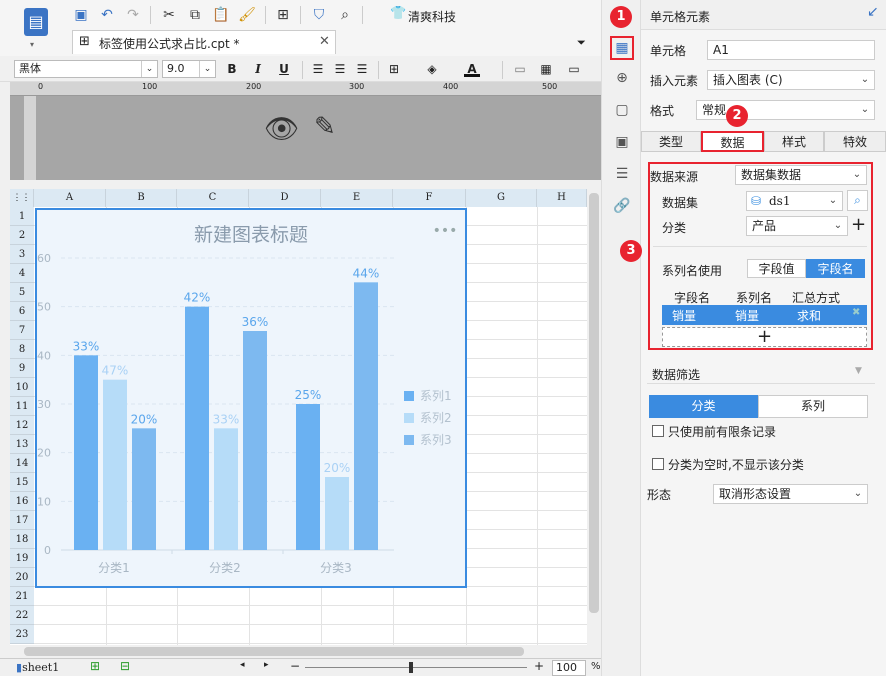 The width and height of the screenshot is (886, 676). I want to click on scrollbar-thumb, so click(274, 651).